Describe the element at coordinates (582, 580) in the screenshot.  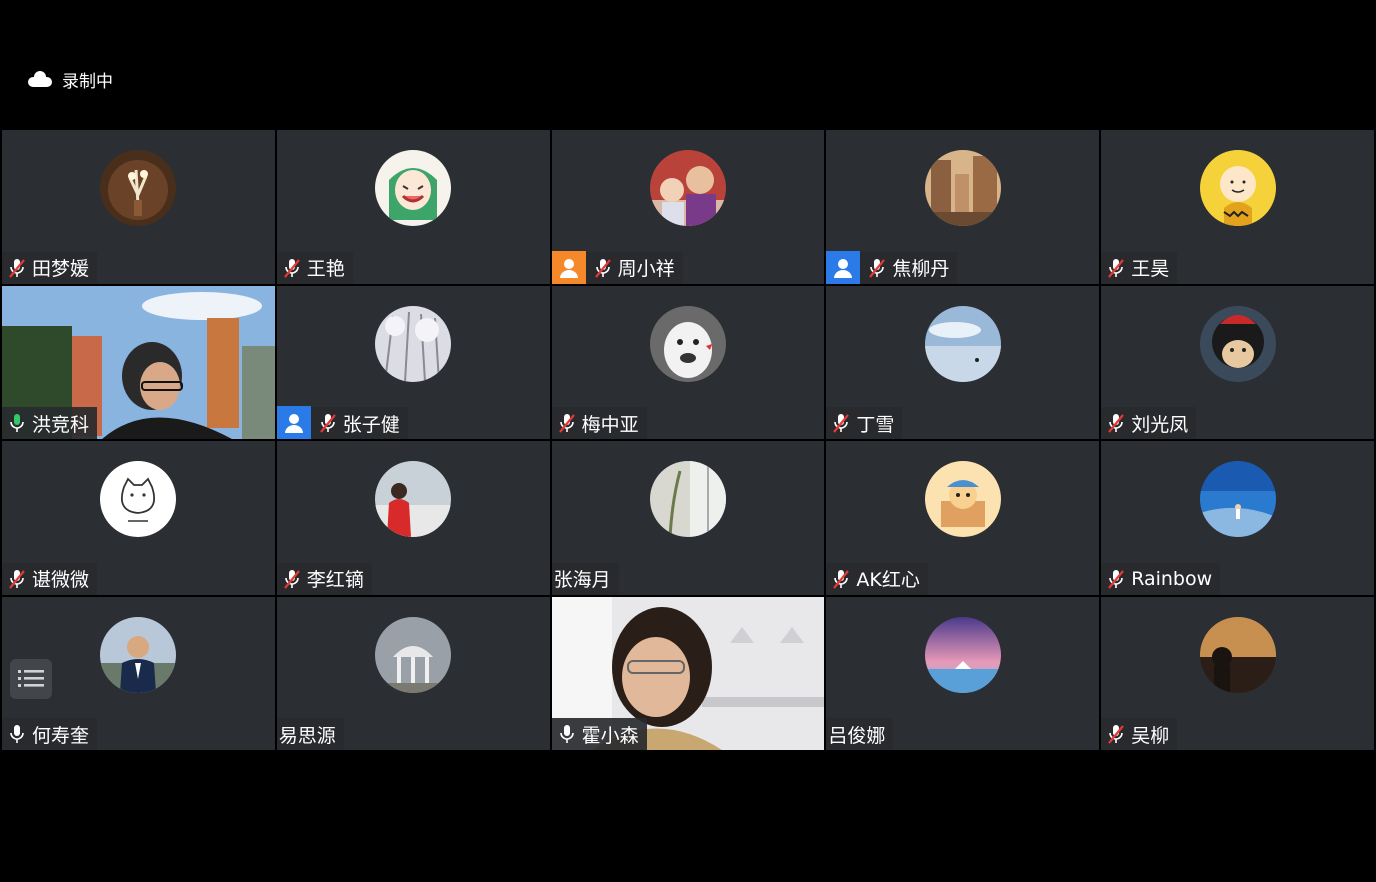
I see `participant-name: 张海月` at that location.